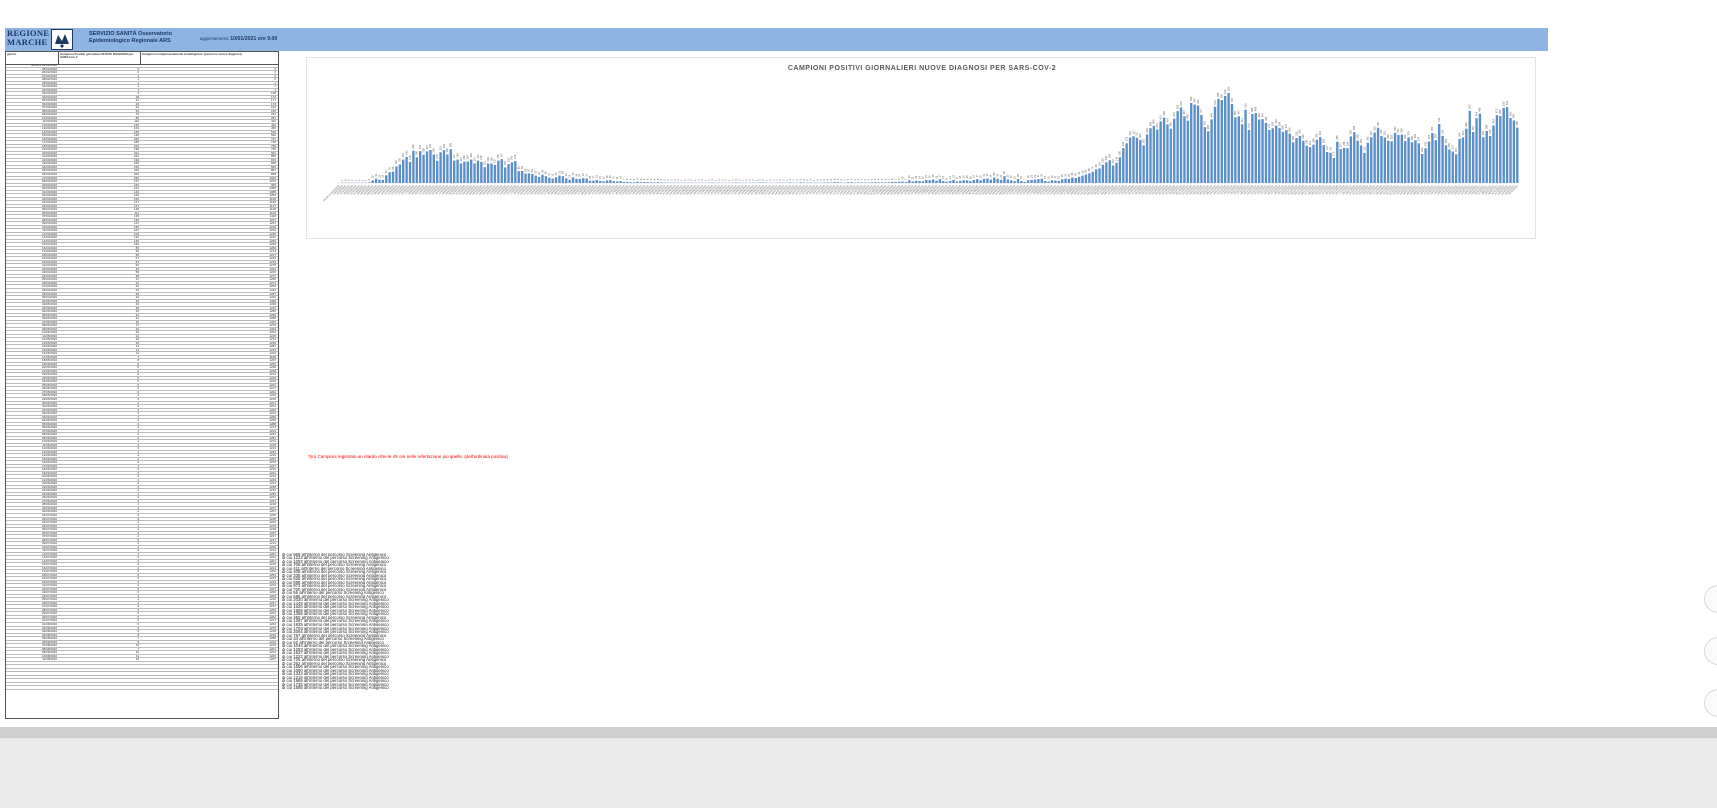 The image size is (1717, 808). Describe the element at coordinates (522, 167) in the screenshot. I see `data-label: 84` at that location.